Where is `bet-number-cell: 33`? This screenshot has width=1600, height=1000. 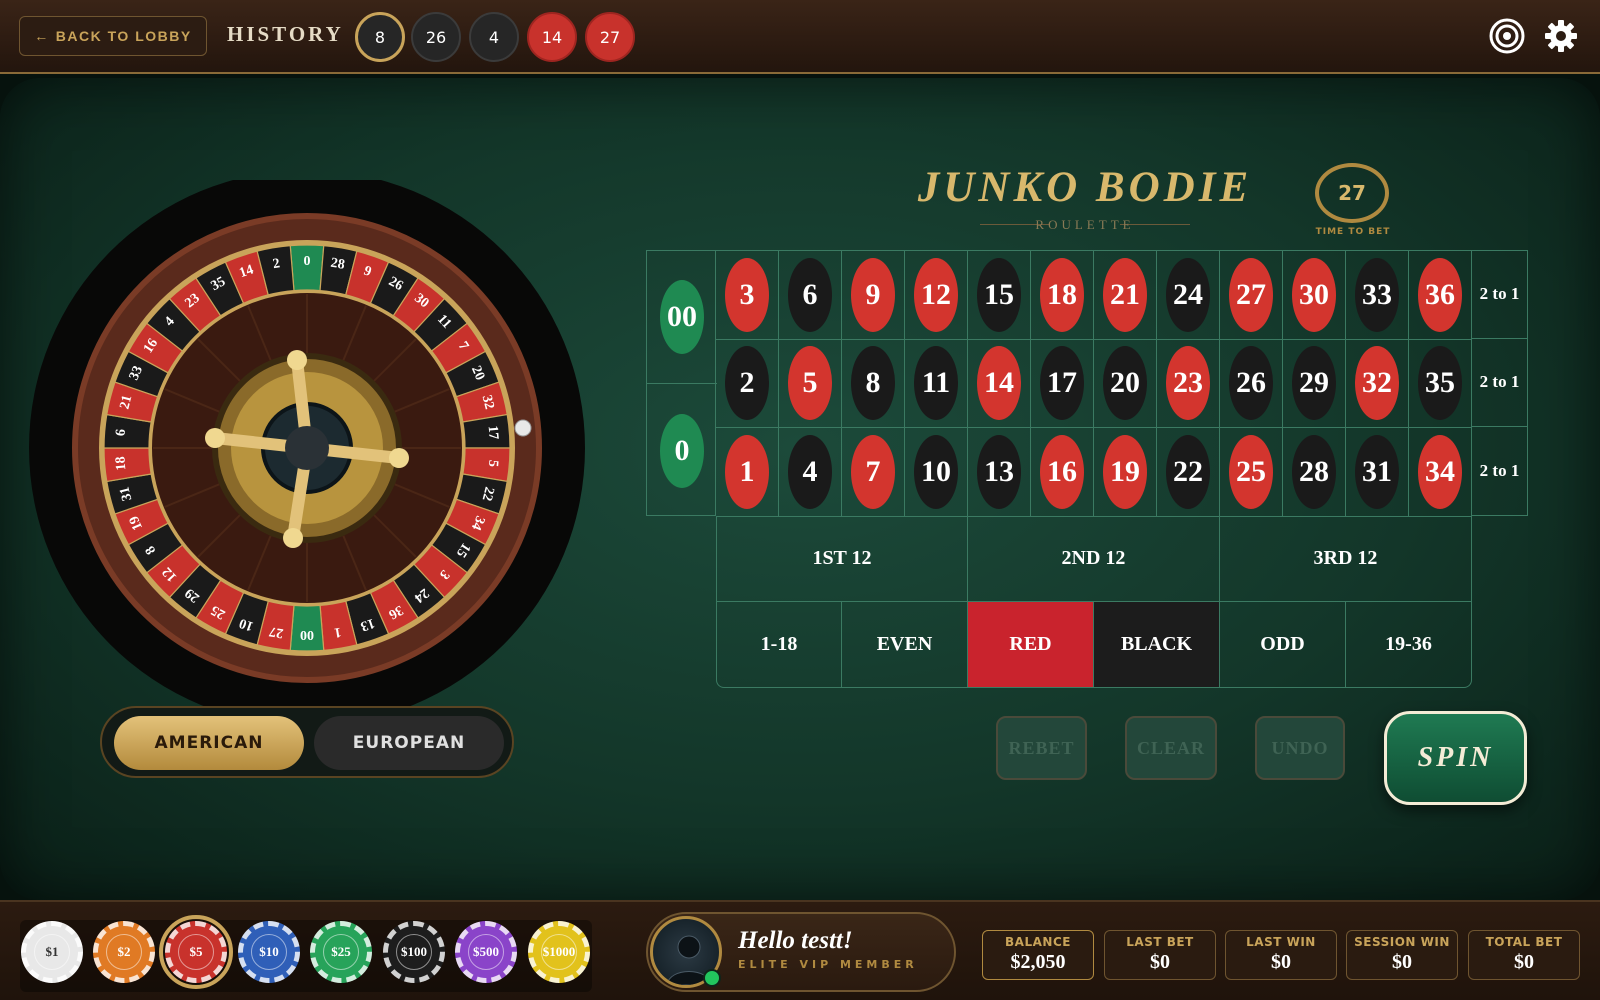
bet-number-cell: 33 is located at coordinates (1377, 295).